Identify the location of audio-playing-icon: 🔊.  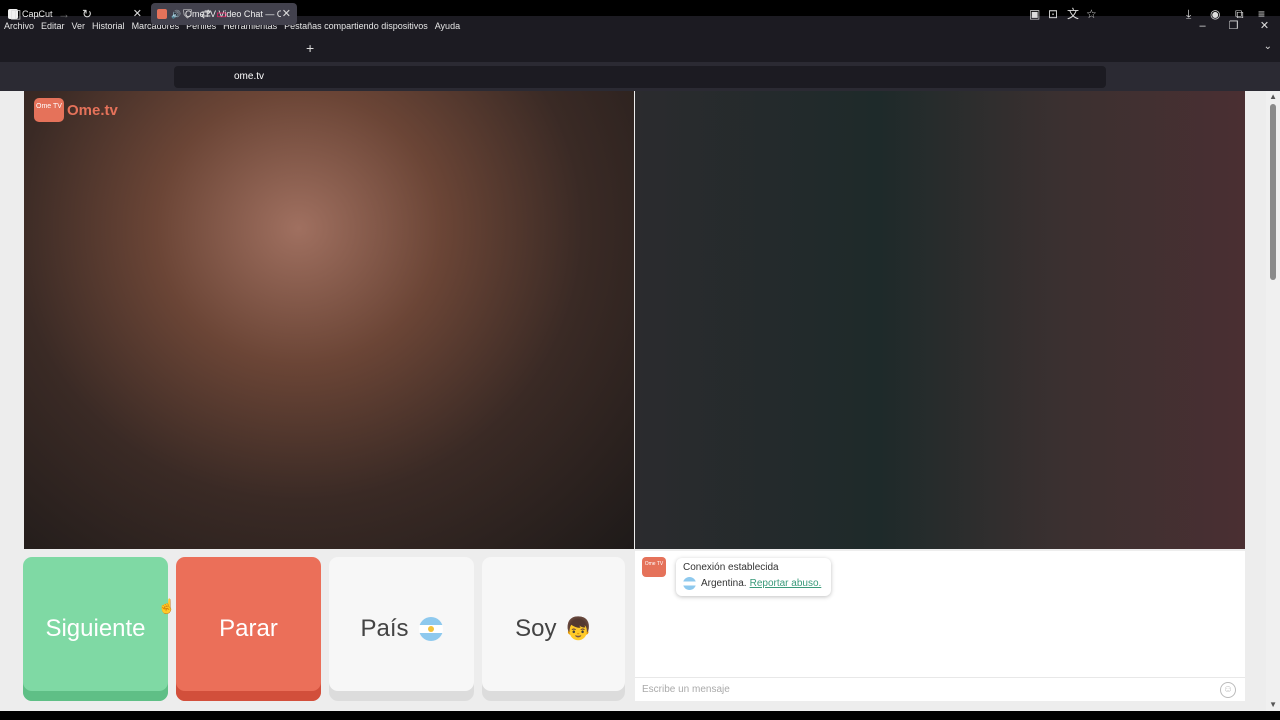
(176, 14).